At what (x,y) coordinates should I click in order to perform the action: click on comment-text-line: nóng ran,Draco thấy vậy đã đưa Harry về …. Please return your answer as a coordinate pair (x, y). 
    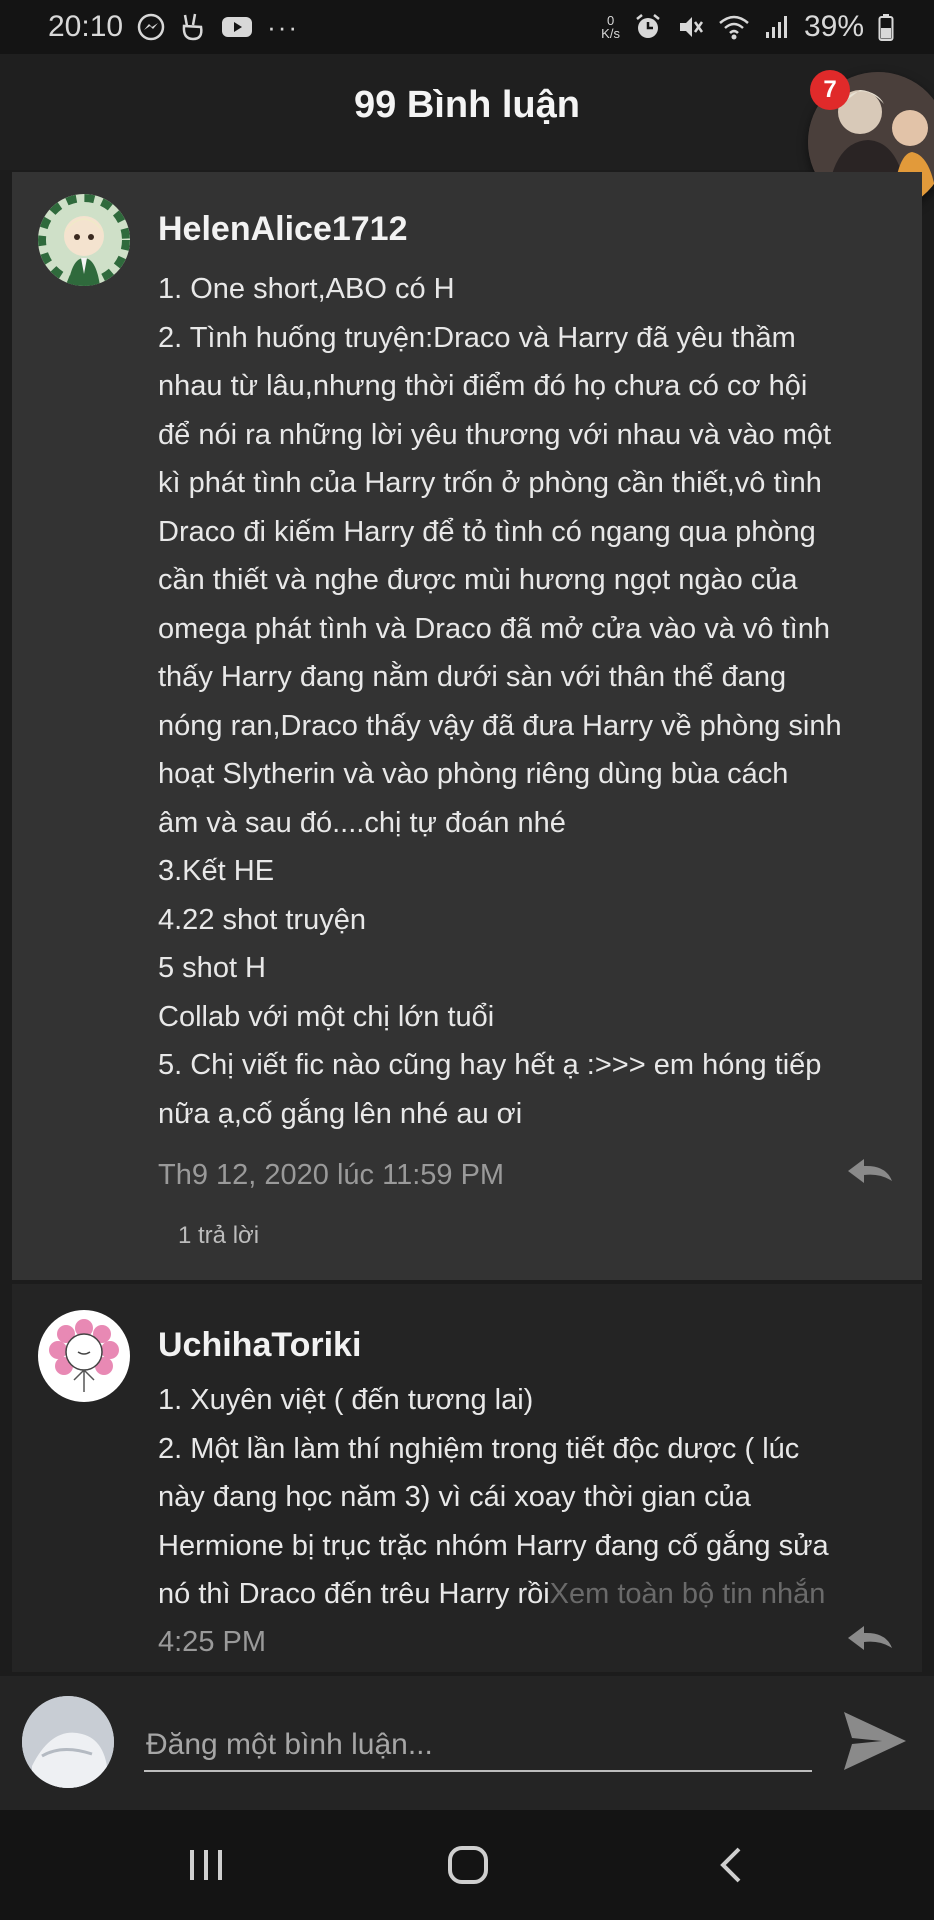
    Looking at the image, I should click on (500, 725).